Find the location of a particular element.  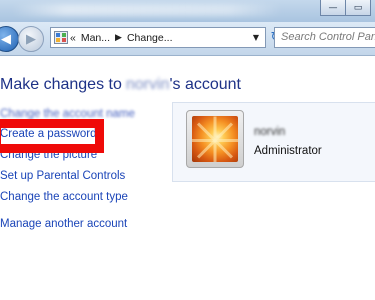

maximize-button: ▭ is located at coordinates (358, 8).